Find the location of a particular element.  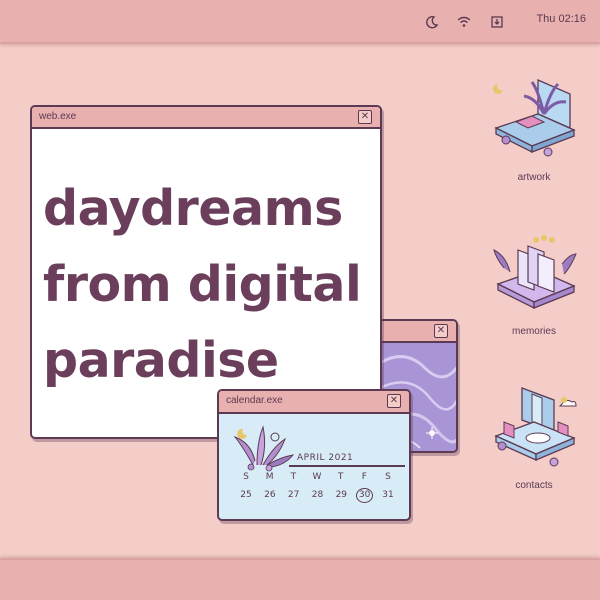

image-window-titlebar: ✕ is located at coordinates (418, 332).